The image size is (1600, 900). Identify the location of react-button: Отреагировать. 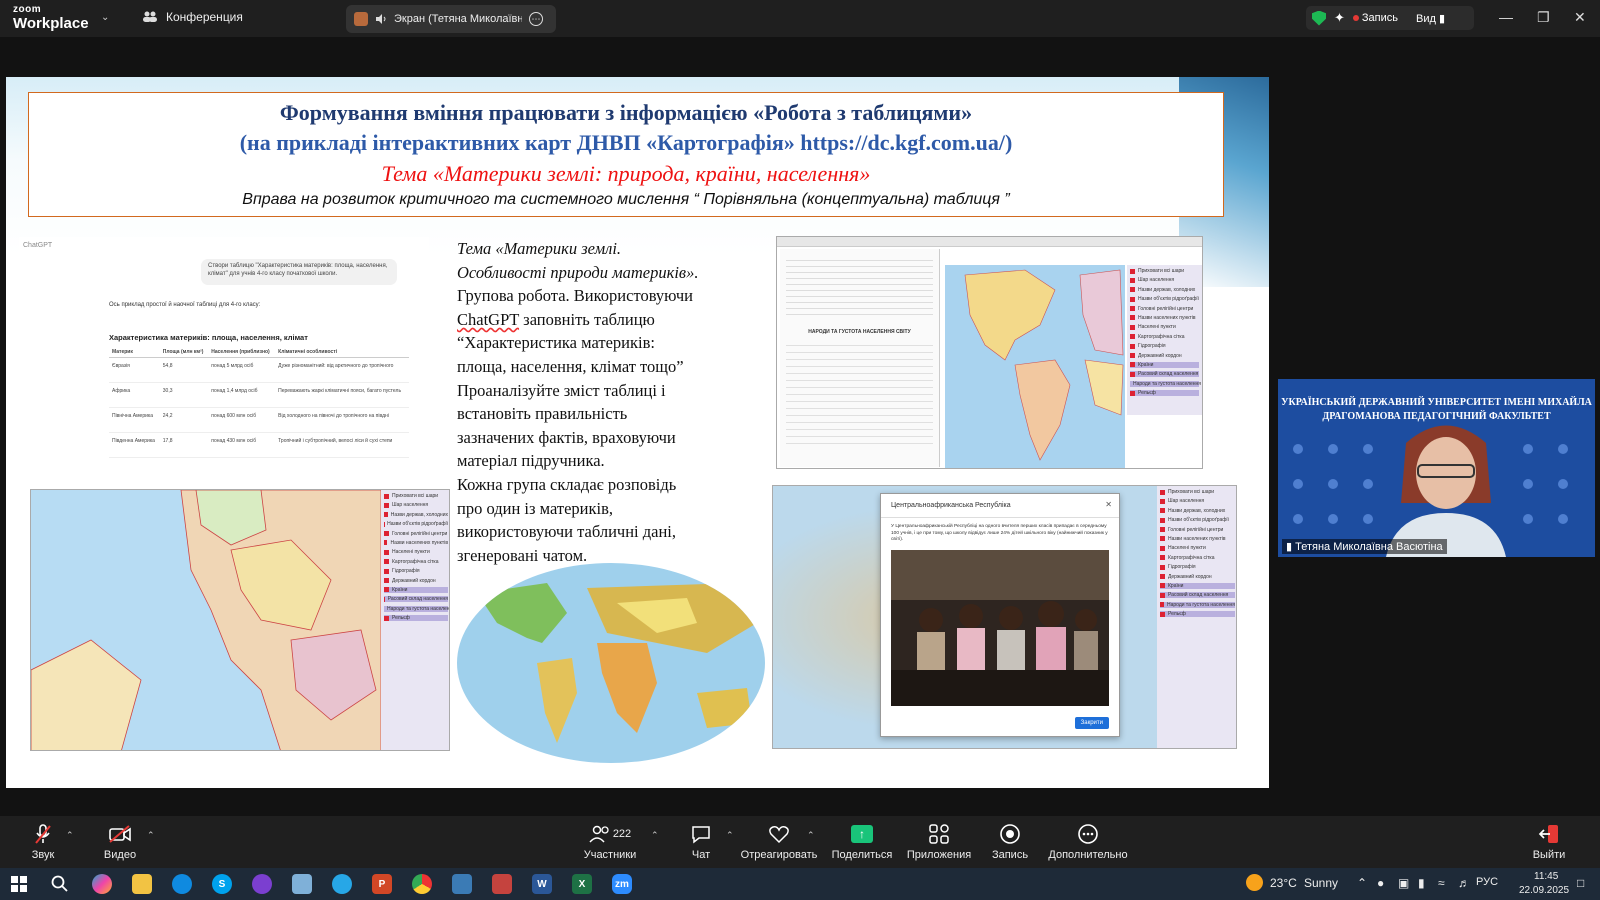
(779, 841).